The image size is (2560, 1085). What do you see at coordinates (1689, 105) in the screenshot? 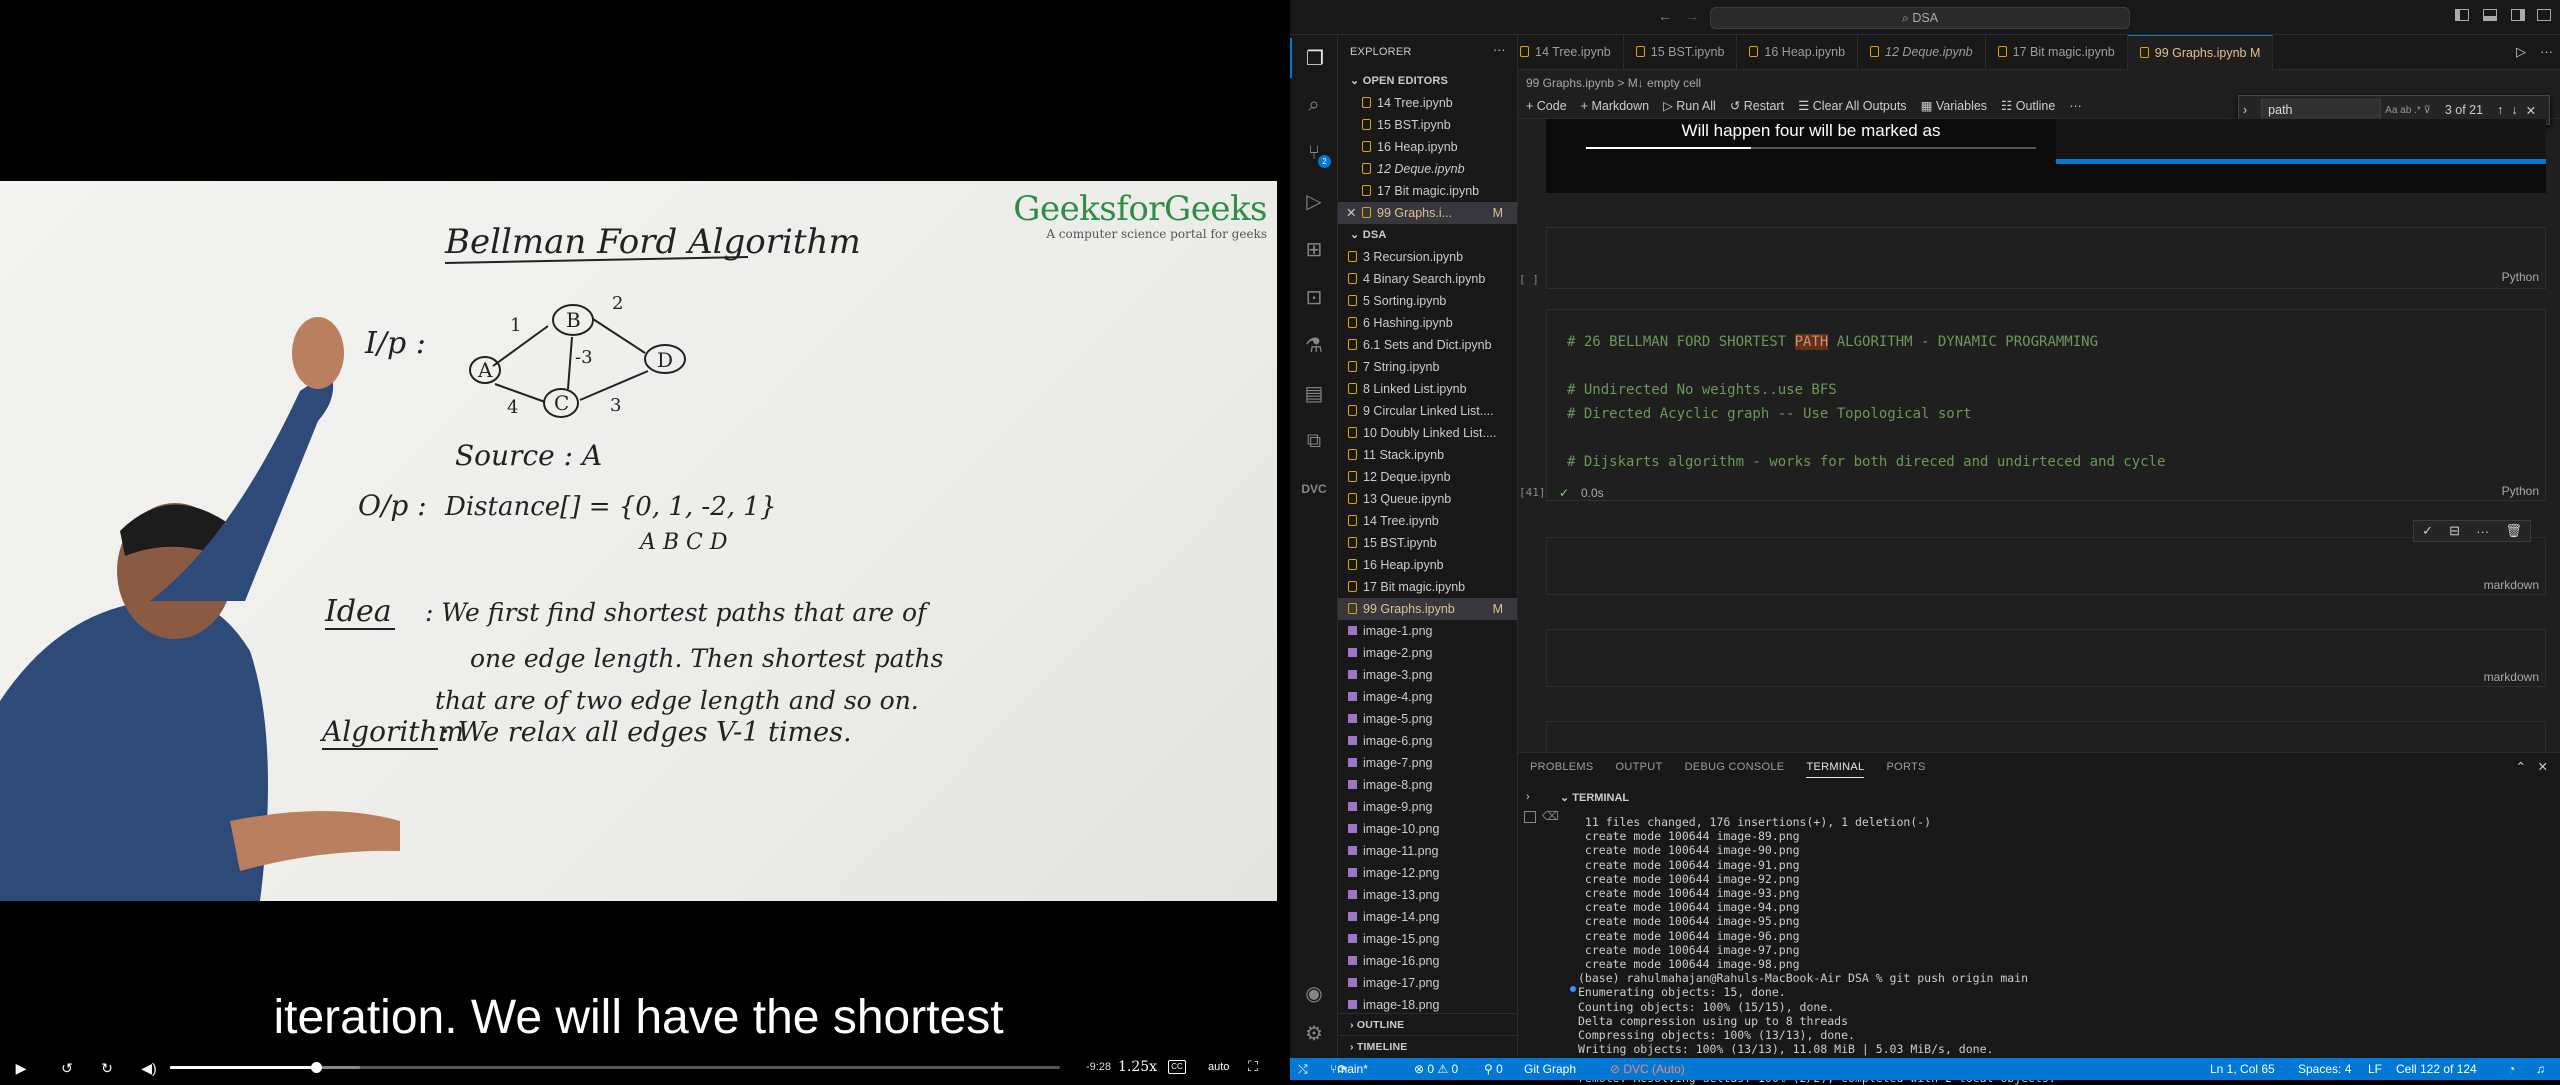
I see `run-all-button: ▷ Run All` at bounding box center [1689, 105].